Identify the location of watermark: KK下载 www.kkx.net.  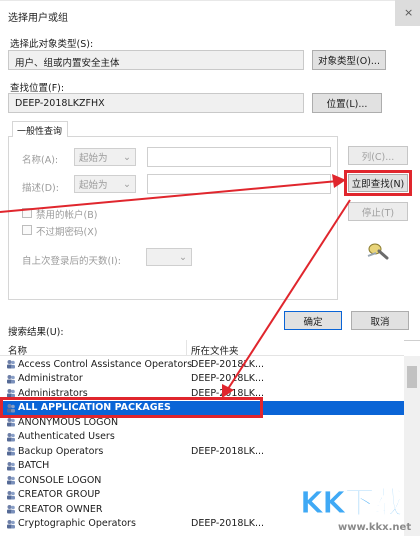
(355, 506).